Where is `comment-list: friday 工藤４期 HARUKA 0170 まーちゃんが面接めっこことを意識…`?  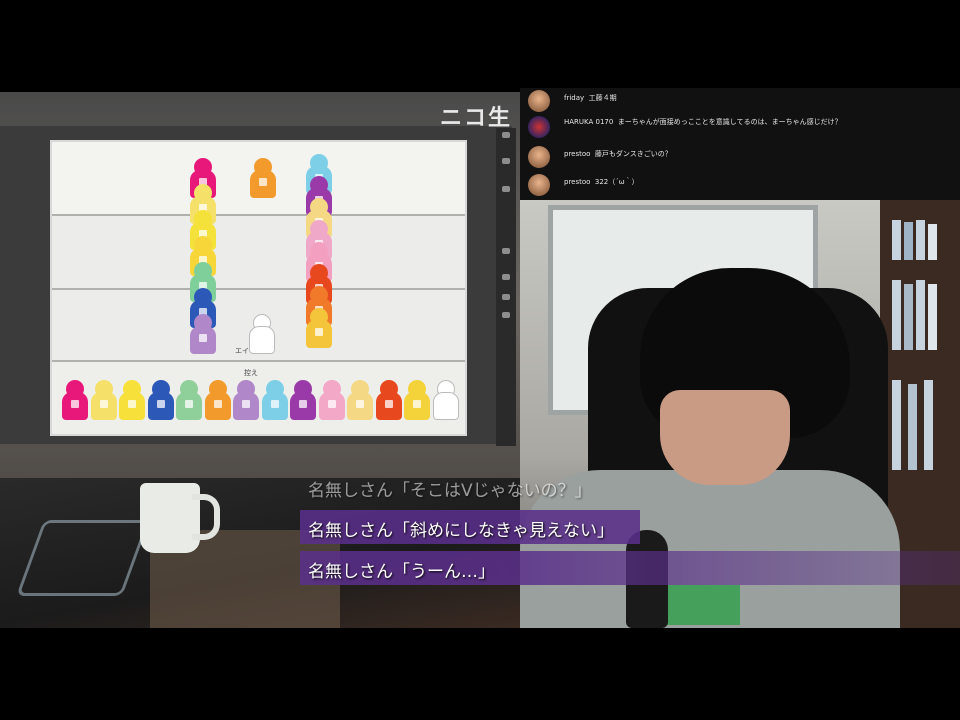
comment-list: friday 工藤４期 HARUKA 0170 まーちゃんが面接めっこことを意識… is located at coordinates (740, 144).